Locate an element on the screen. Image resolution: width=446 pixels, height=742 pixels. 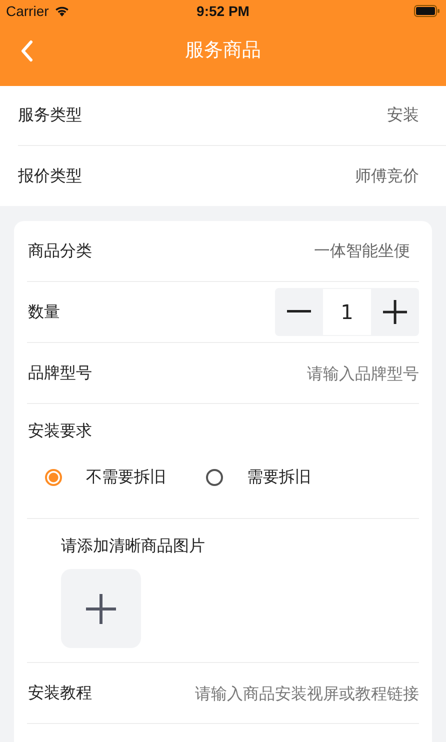
tutorial-link-field: 请输入商品安装视屏或教程链接 is located at coordinates (294, 693).